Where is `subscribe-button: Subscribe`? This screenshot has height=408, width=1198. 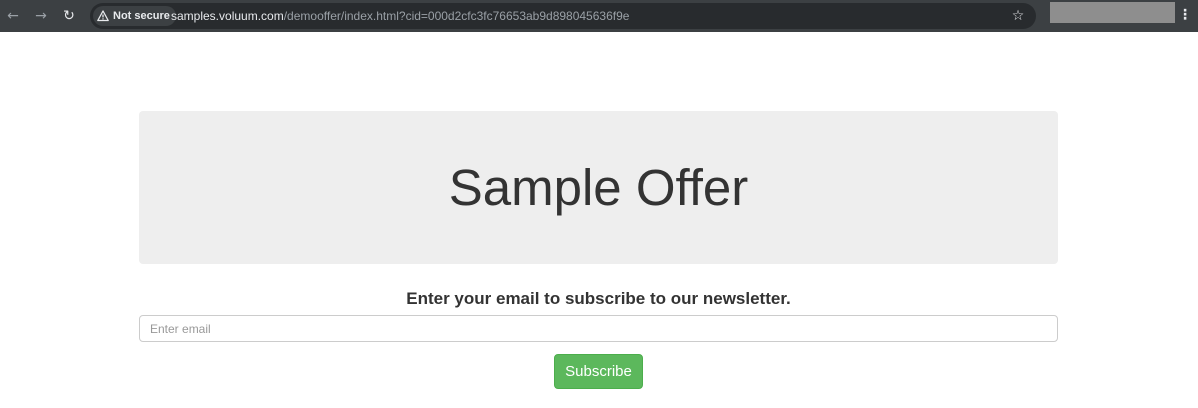
subscribe-button: Subscribe is located at coordinates (598, 371).